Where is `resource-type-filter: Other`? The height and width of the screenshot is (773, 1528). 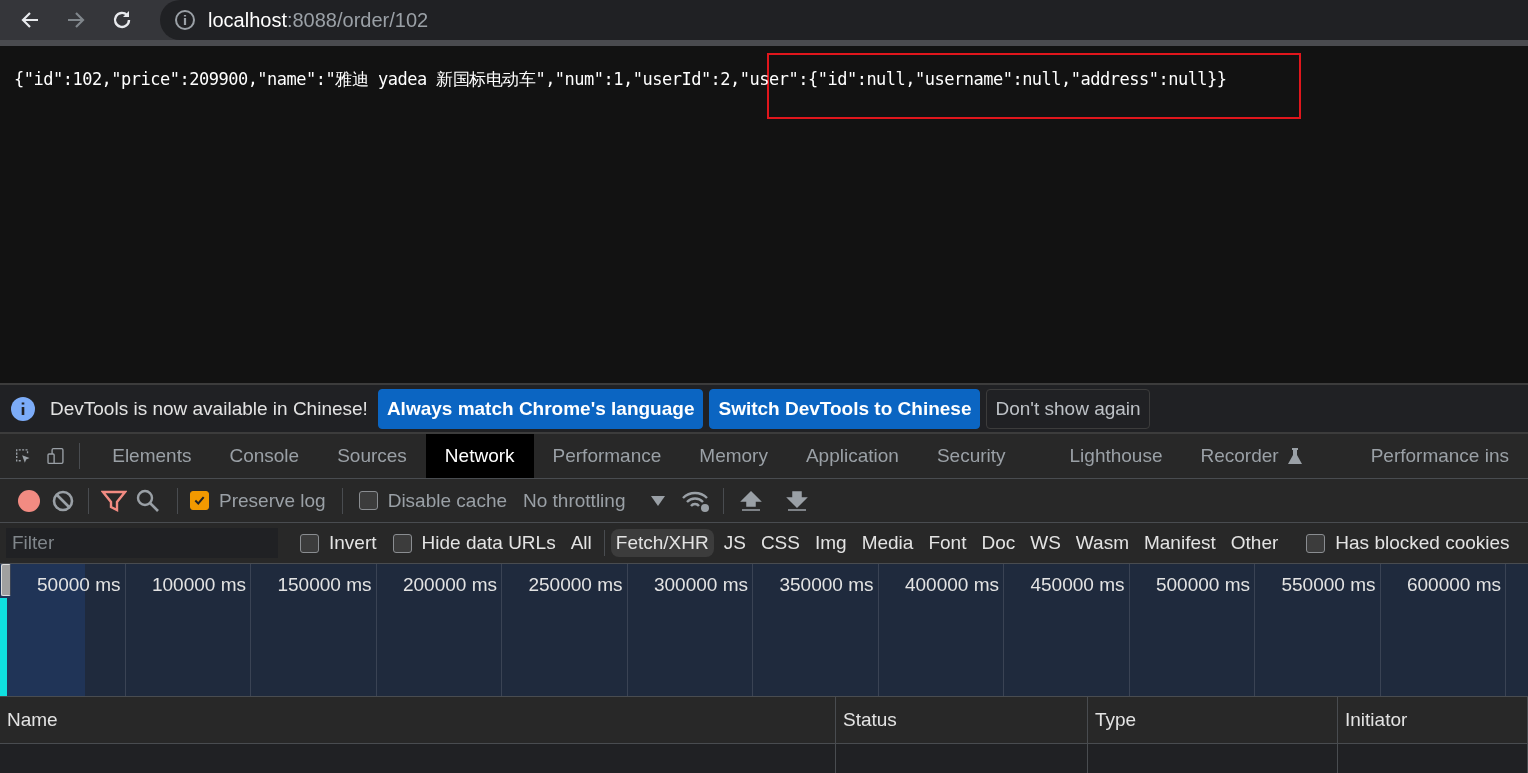 resource-type-filter: Other is located at coordinates (1254, 543).